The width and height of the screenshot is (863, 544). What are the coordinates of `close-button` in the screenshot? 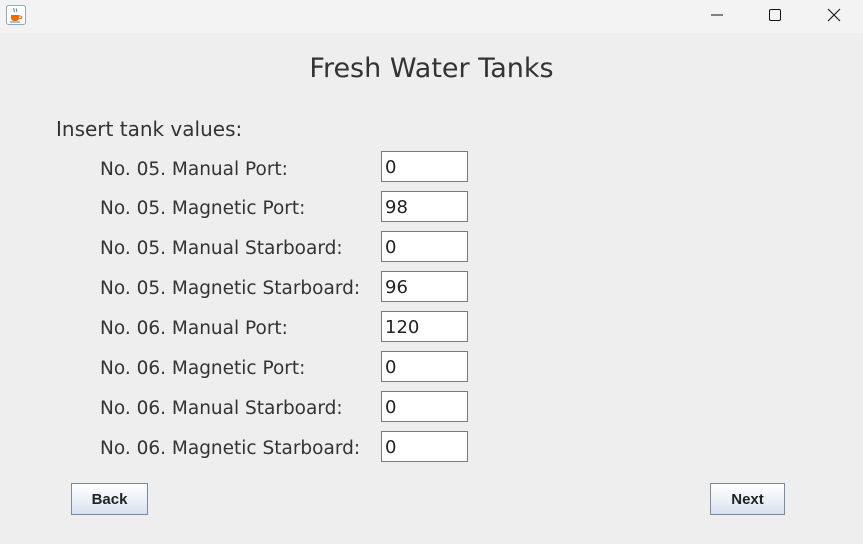 It's located at (834, 16).